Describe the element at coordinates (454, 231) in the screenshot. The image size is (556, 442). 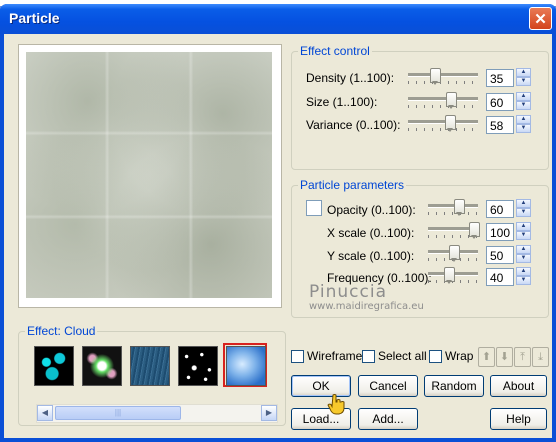
I see `x-scale-slider` at that location.